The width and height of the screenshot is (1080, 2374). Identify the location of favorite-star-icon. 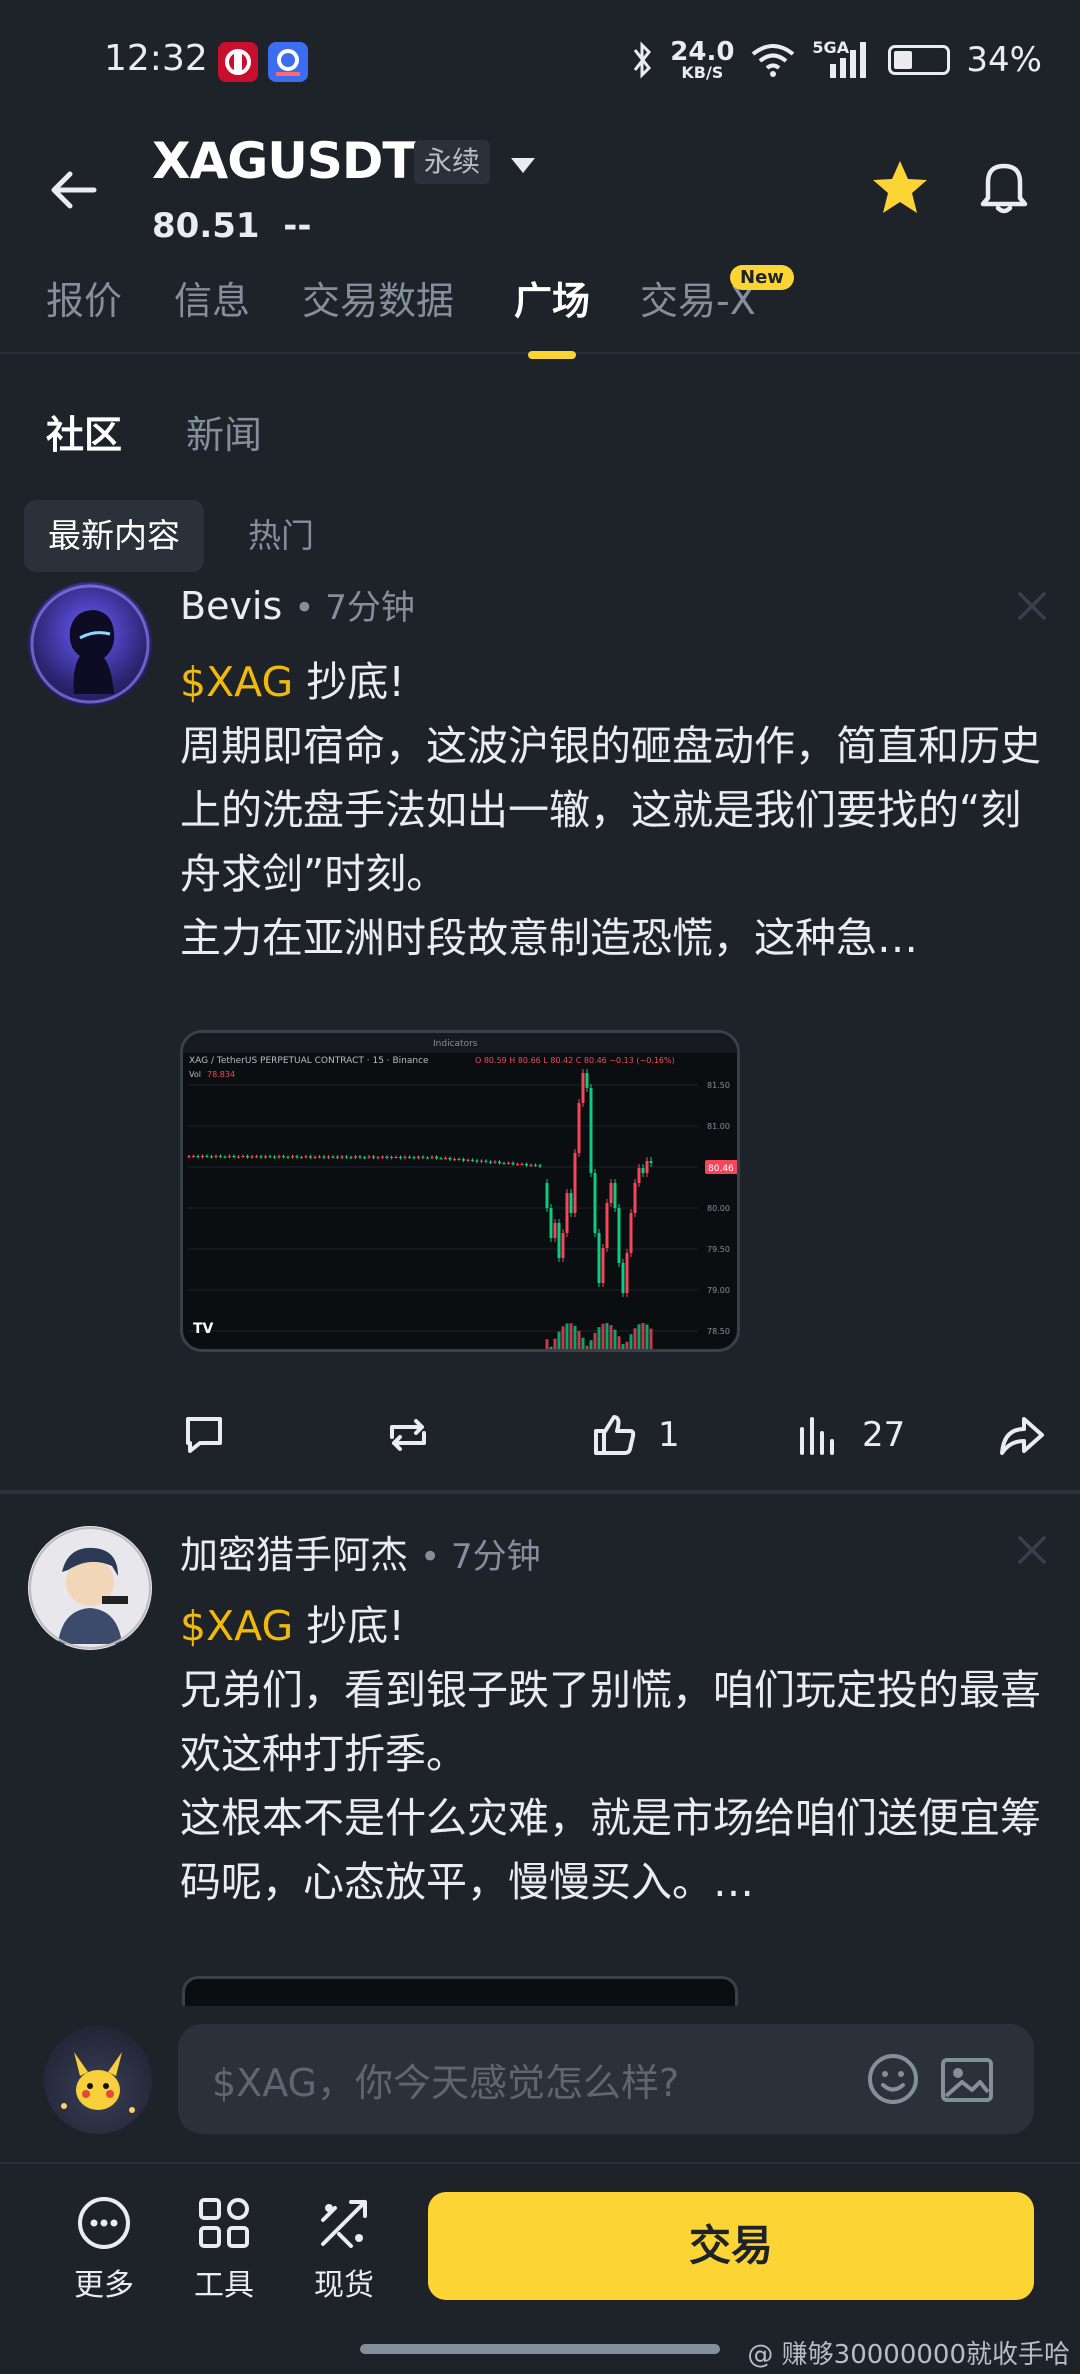
(900, 188).